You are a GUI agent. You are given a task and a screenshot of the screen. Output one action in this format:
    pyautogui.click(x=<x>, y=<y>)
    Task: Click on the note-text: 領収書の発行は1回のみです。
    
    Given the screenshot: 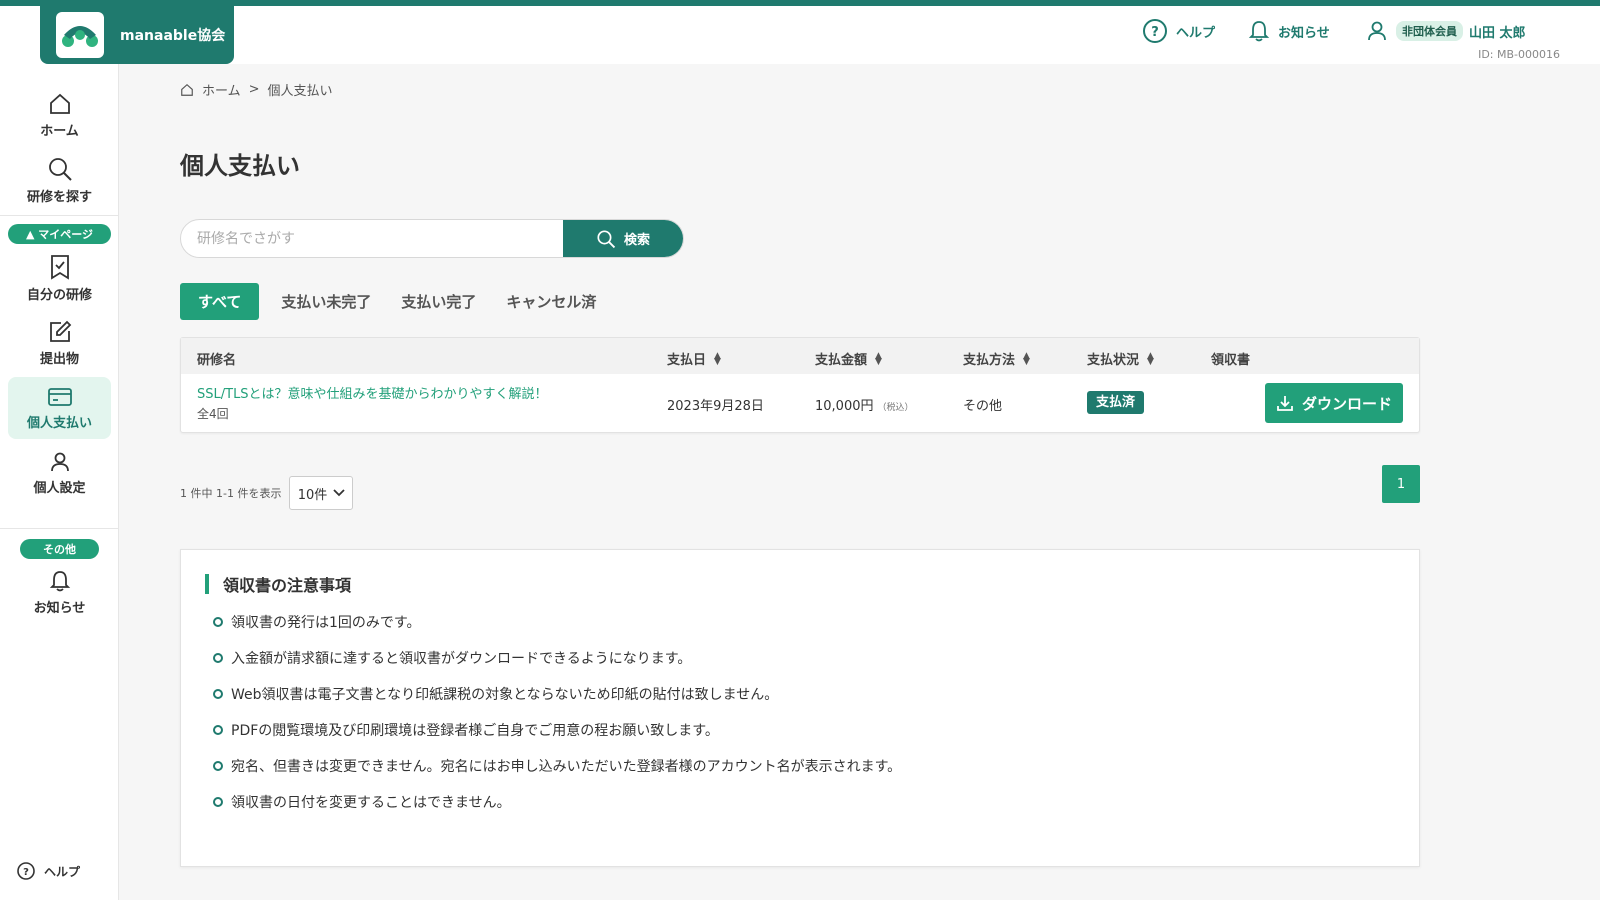 What is the action you would take?
    pyautogui.click(x=326, y=623)
    